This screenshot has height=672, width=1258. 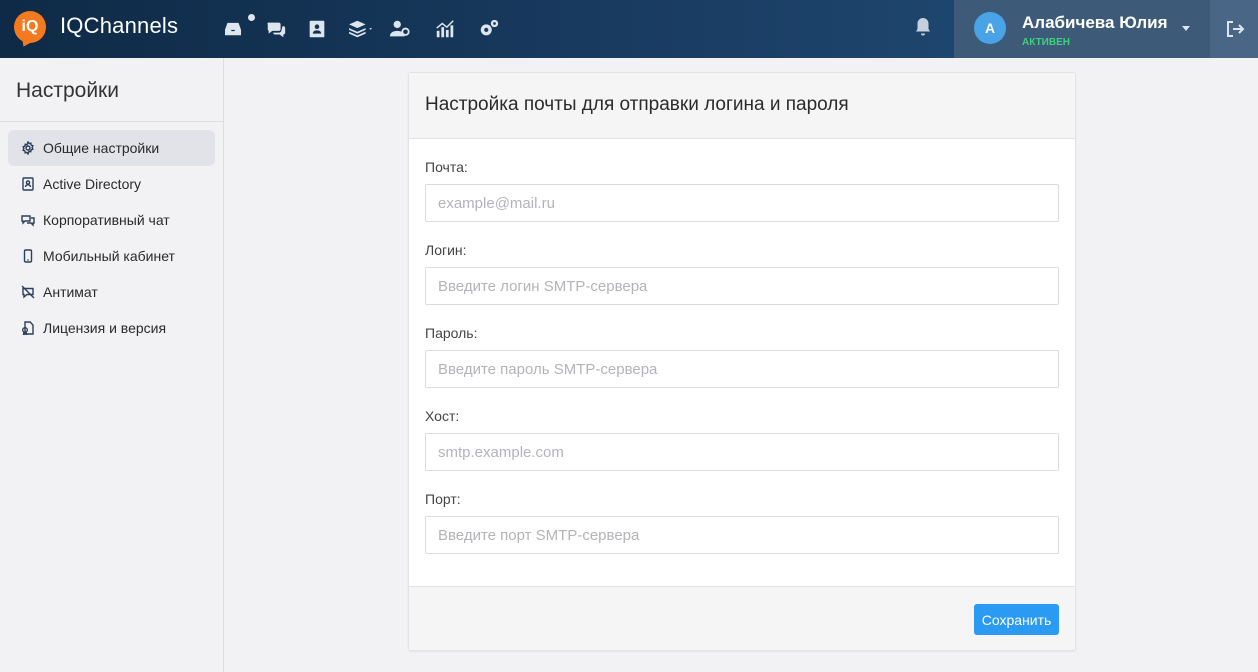 What do you see at coordinates (111, 121) in the screenshot?
I see `sidebar-divider` at bounding box center [111, 121].